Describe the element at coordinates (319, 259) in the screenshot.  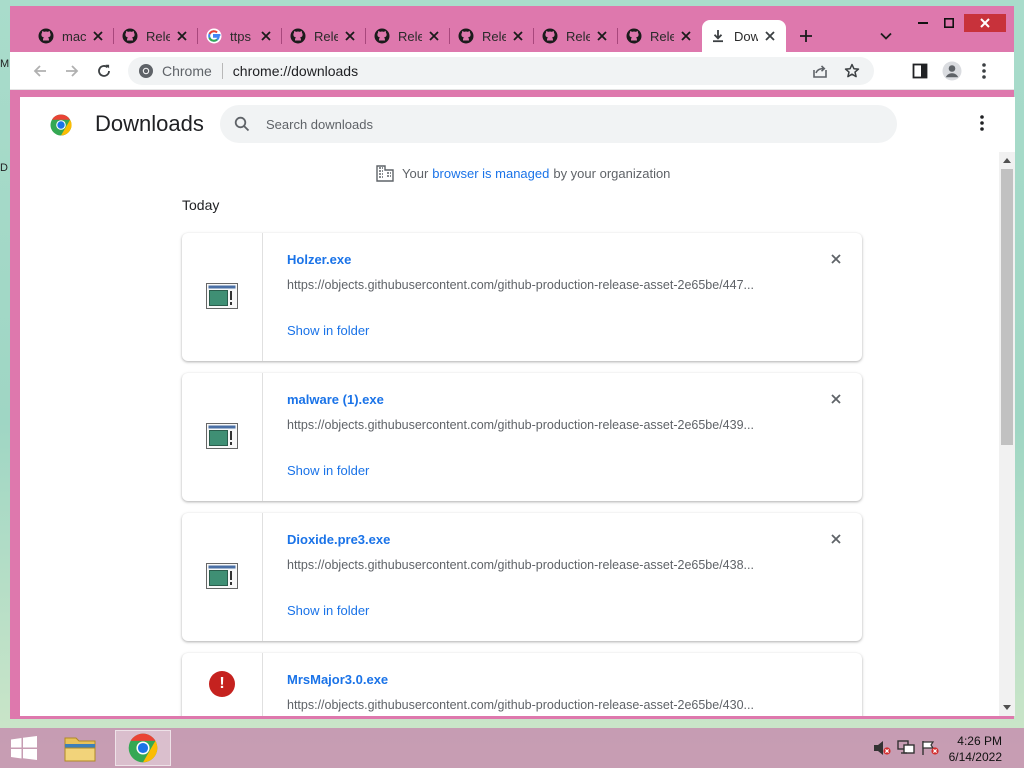
I see `file-name-link: Holzer.exe` at that location.